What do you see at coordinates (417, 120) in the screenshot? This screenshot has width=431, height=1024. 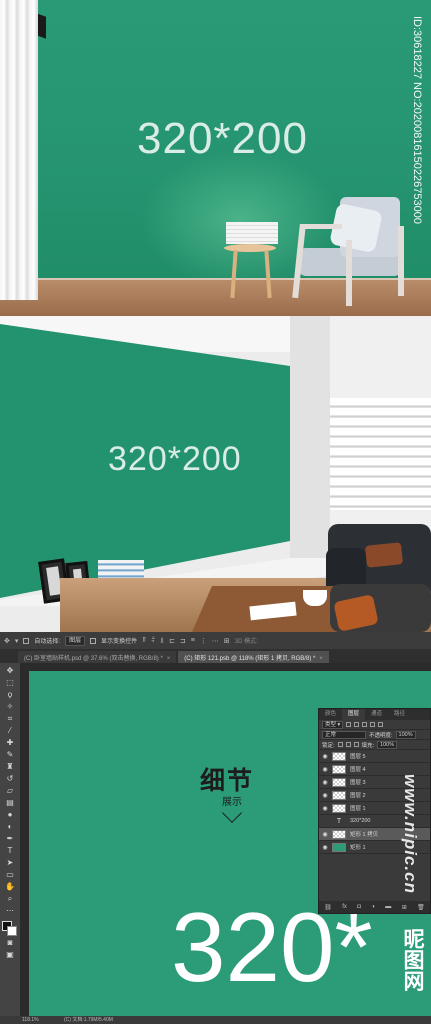 I see `watermark-id: ID:30618227 NO:20200816150226753000` at bounding box center [417, 120].